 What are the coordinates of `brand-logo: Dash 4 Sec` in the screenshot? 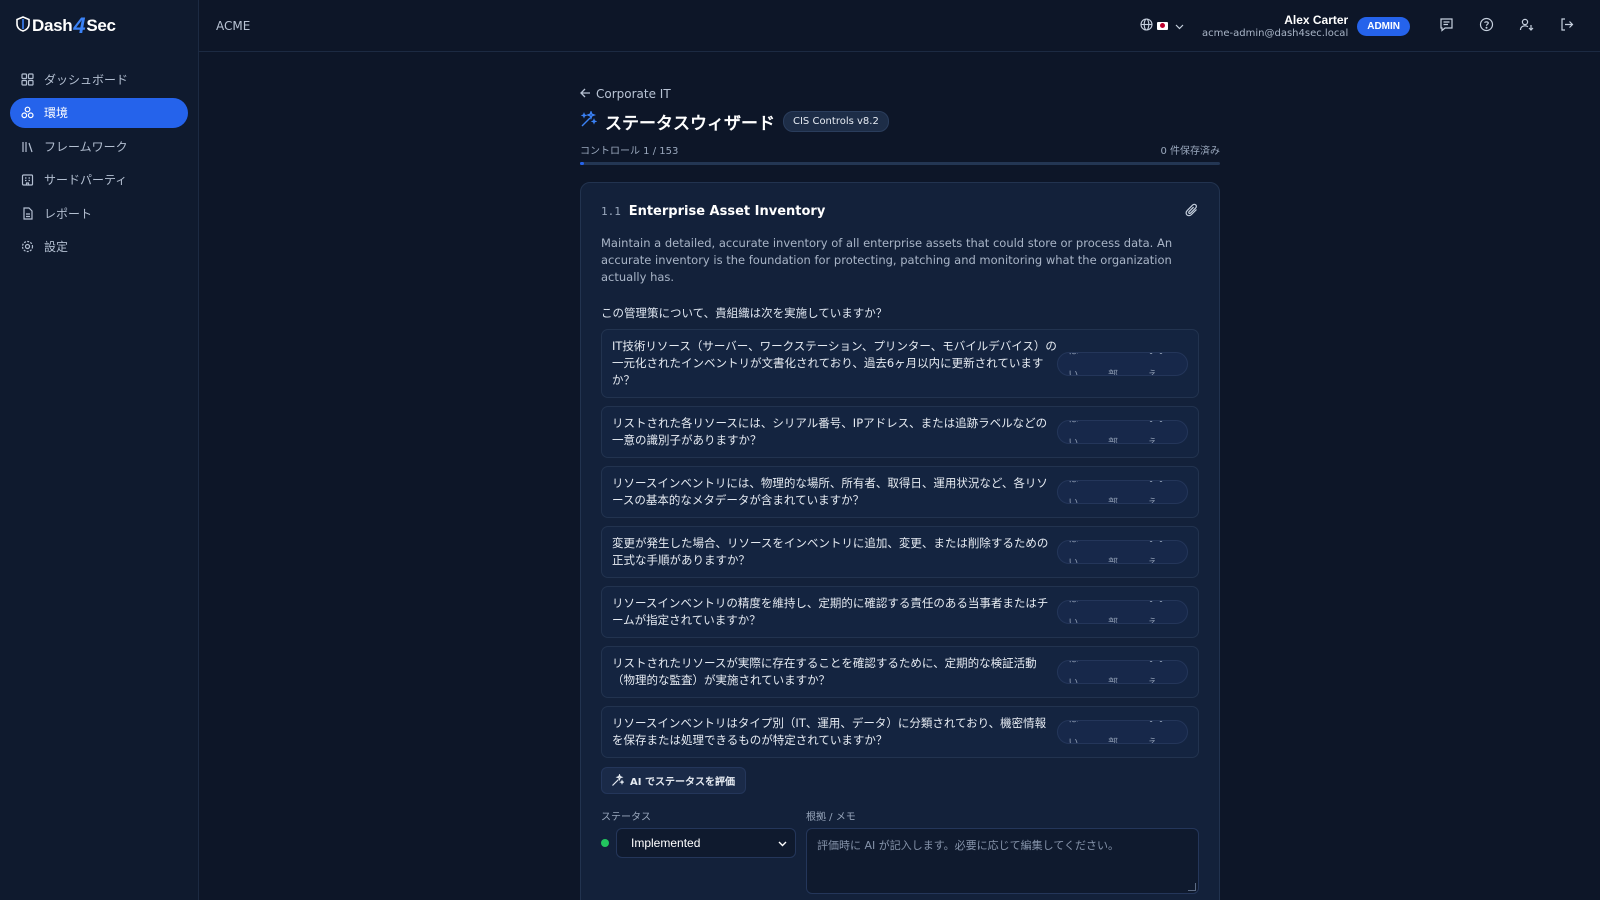 It's located at (99, 26).